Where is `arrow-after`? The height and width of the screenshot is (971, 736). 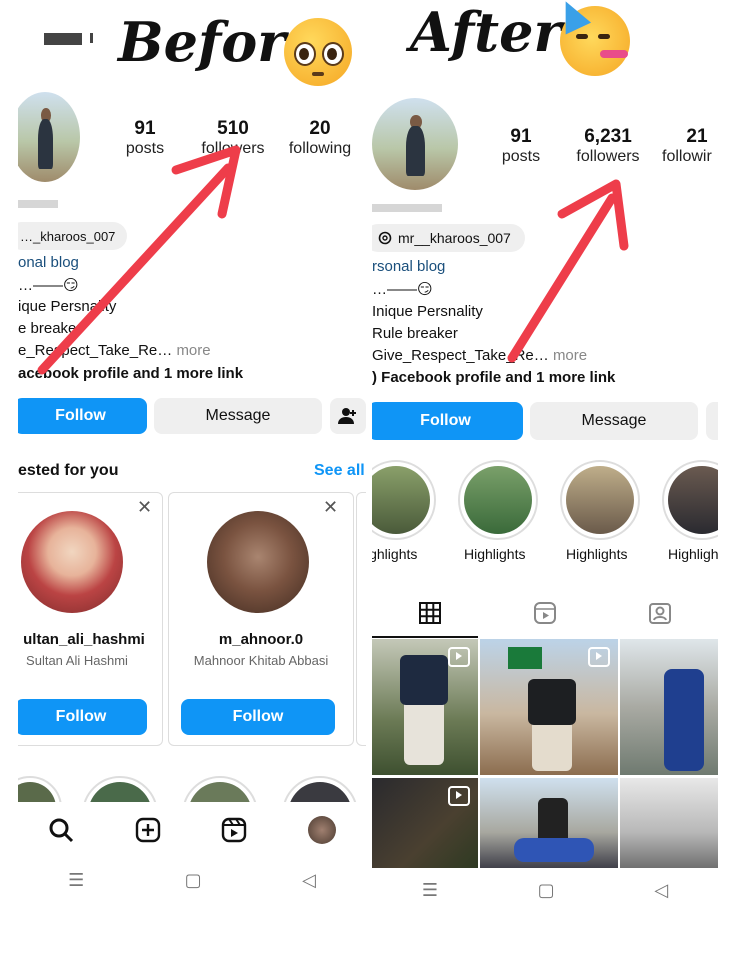
arrow-after is located at coordinates (568, 271).